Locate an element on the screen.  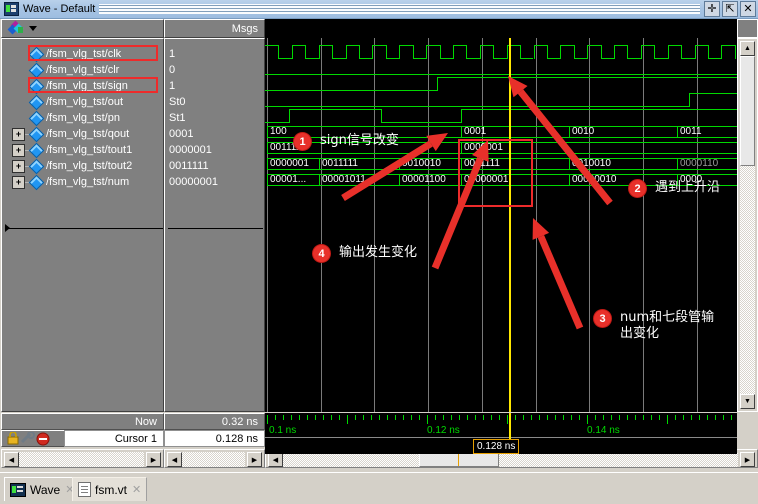
name-scroll-right-button: ▶ is located at coordinates (153, 459).